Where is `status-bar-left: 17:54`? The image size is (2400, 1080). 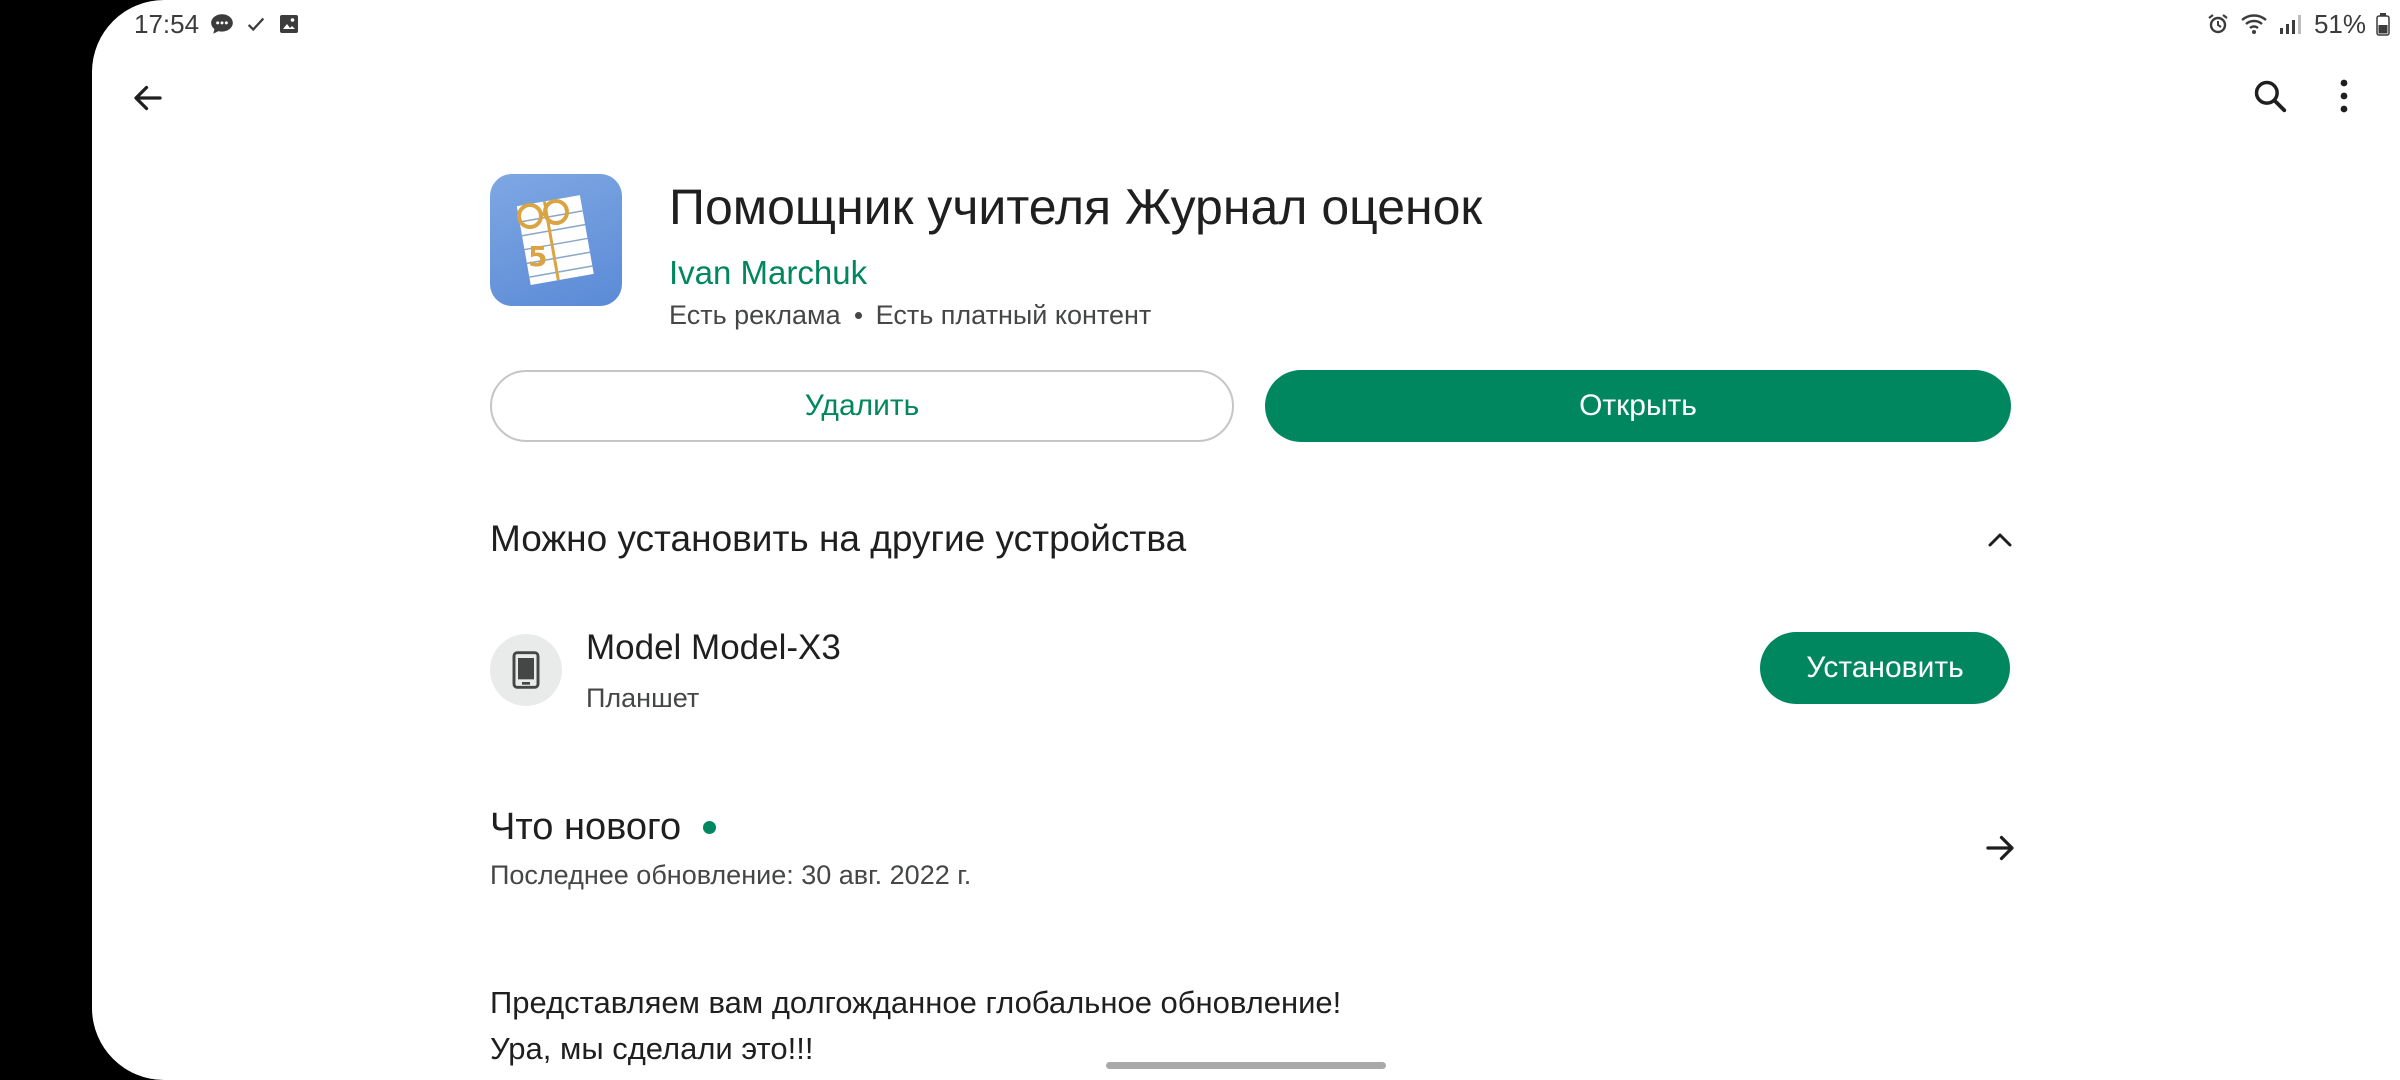
status-bar-left: 17:54 is located at coordinates (217, 24).